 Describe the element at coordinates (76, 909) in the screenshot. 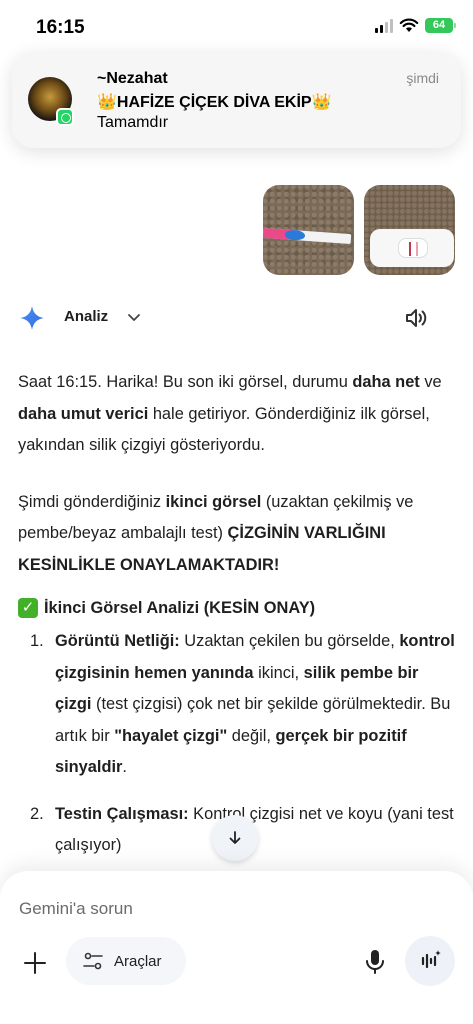

I see `prompt-input: Gemini'a sorun` at that location.